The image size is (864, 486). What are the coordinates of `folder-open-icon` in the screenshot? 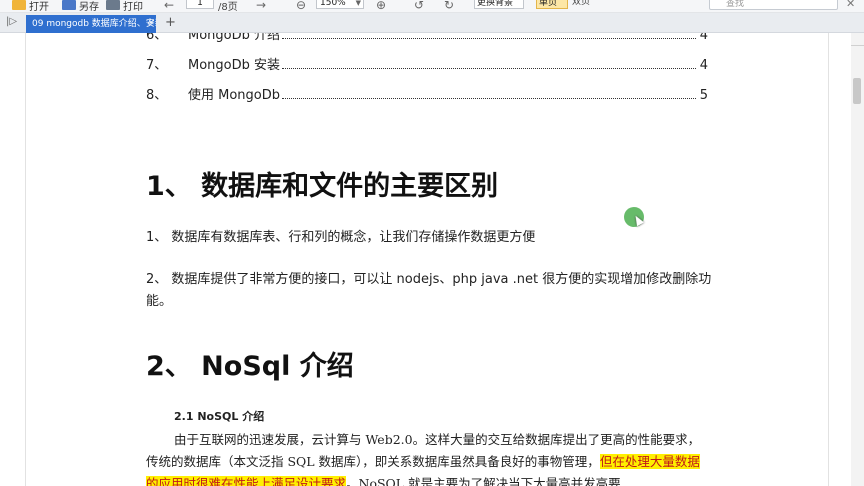 It's located at (19, 5).